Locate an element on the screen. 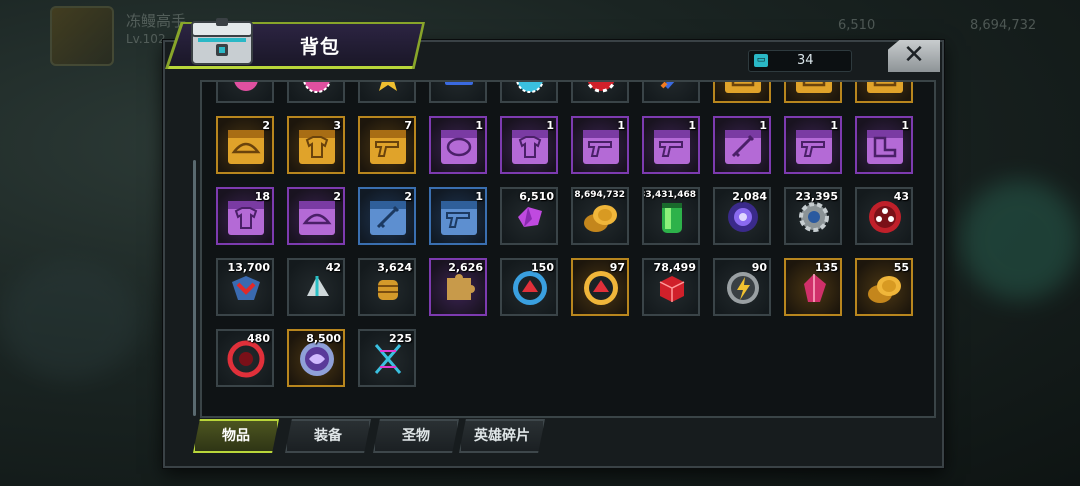  inventory-slot: 23,395 is located at coordinates (813, 216).